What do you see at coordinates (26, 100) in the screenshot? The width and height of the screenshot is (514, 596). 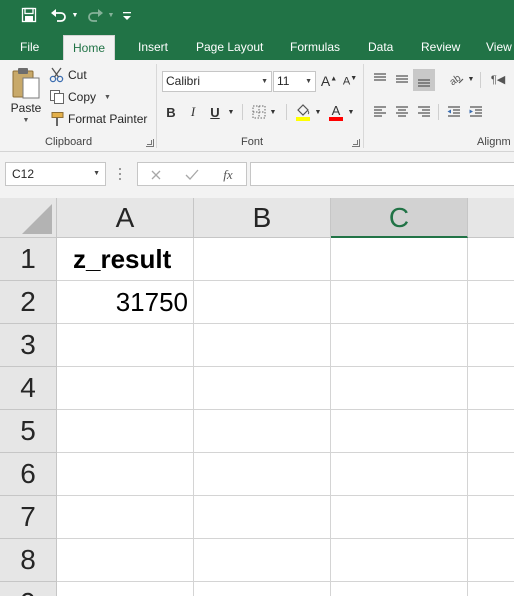 I see `paste-button: Paste ▼` at bounding box center [26, 100].